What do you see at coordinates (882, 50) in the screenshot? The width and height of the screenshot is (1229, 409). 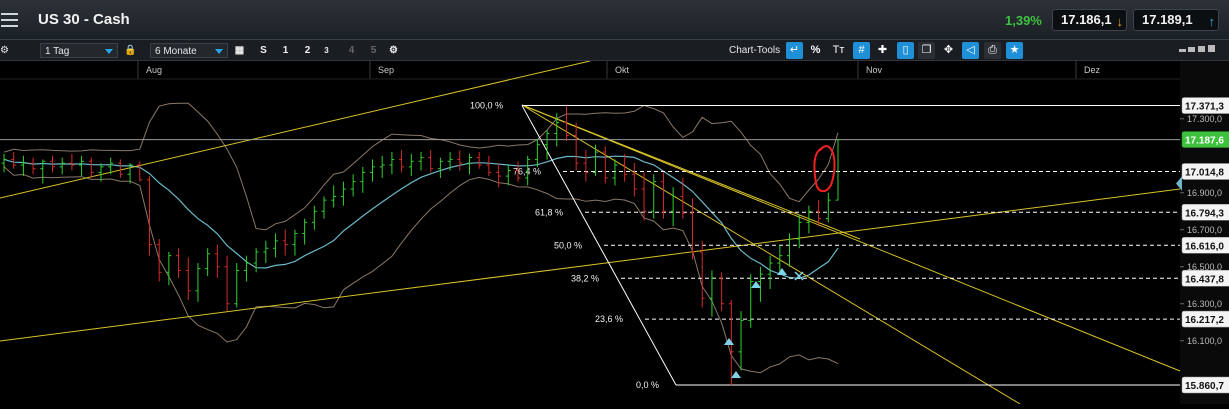 I see `crosshair-icon: ✚` at bounding box center [882, 50].